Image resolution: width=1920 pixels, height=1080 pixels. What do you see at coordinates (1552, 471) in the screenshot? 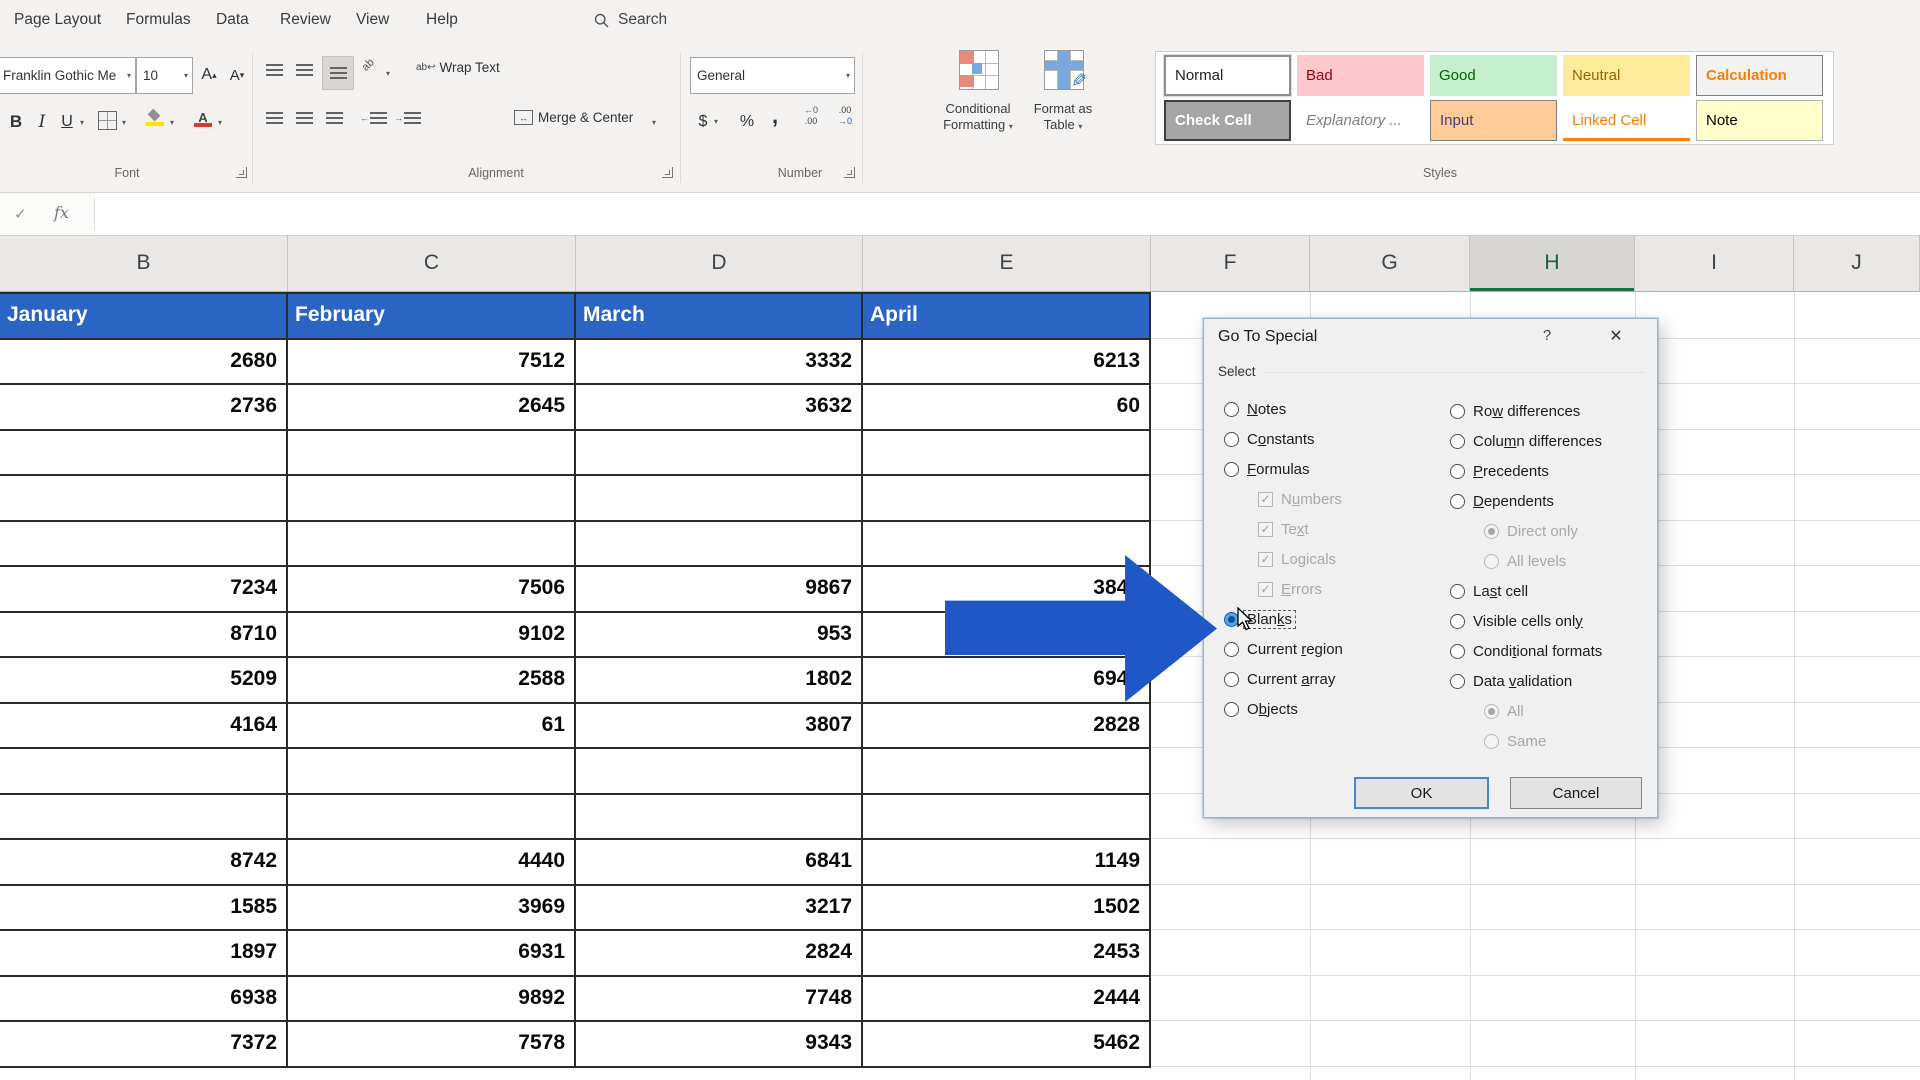
I see `option-precedents: Precedents` at bounding box center [1552, 471].